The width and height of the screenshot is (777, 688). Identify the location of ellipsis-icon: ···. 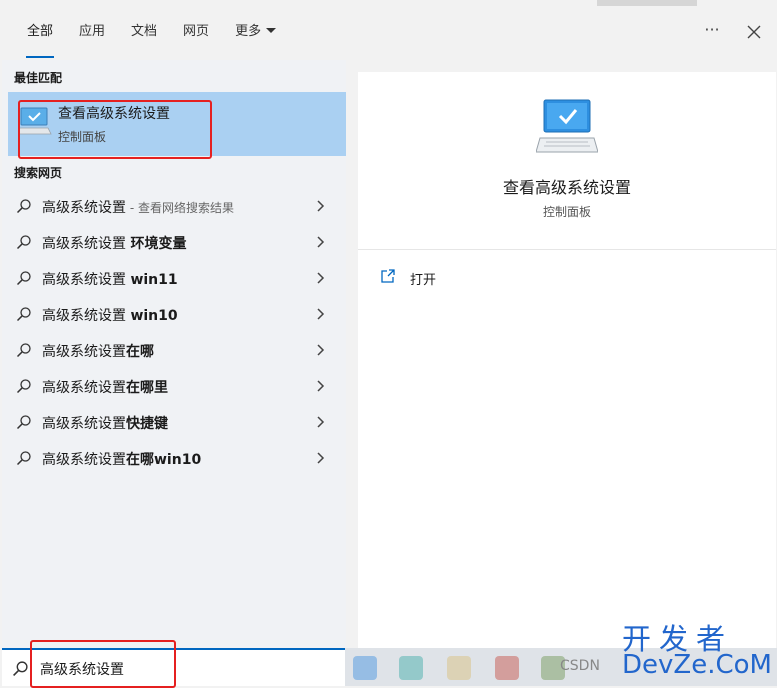
(712, 29).